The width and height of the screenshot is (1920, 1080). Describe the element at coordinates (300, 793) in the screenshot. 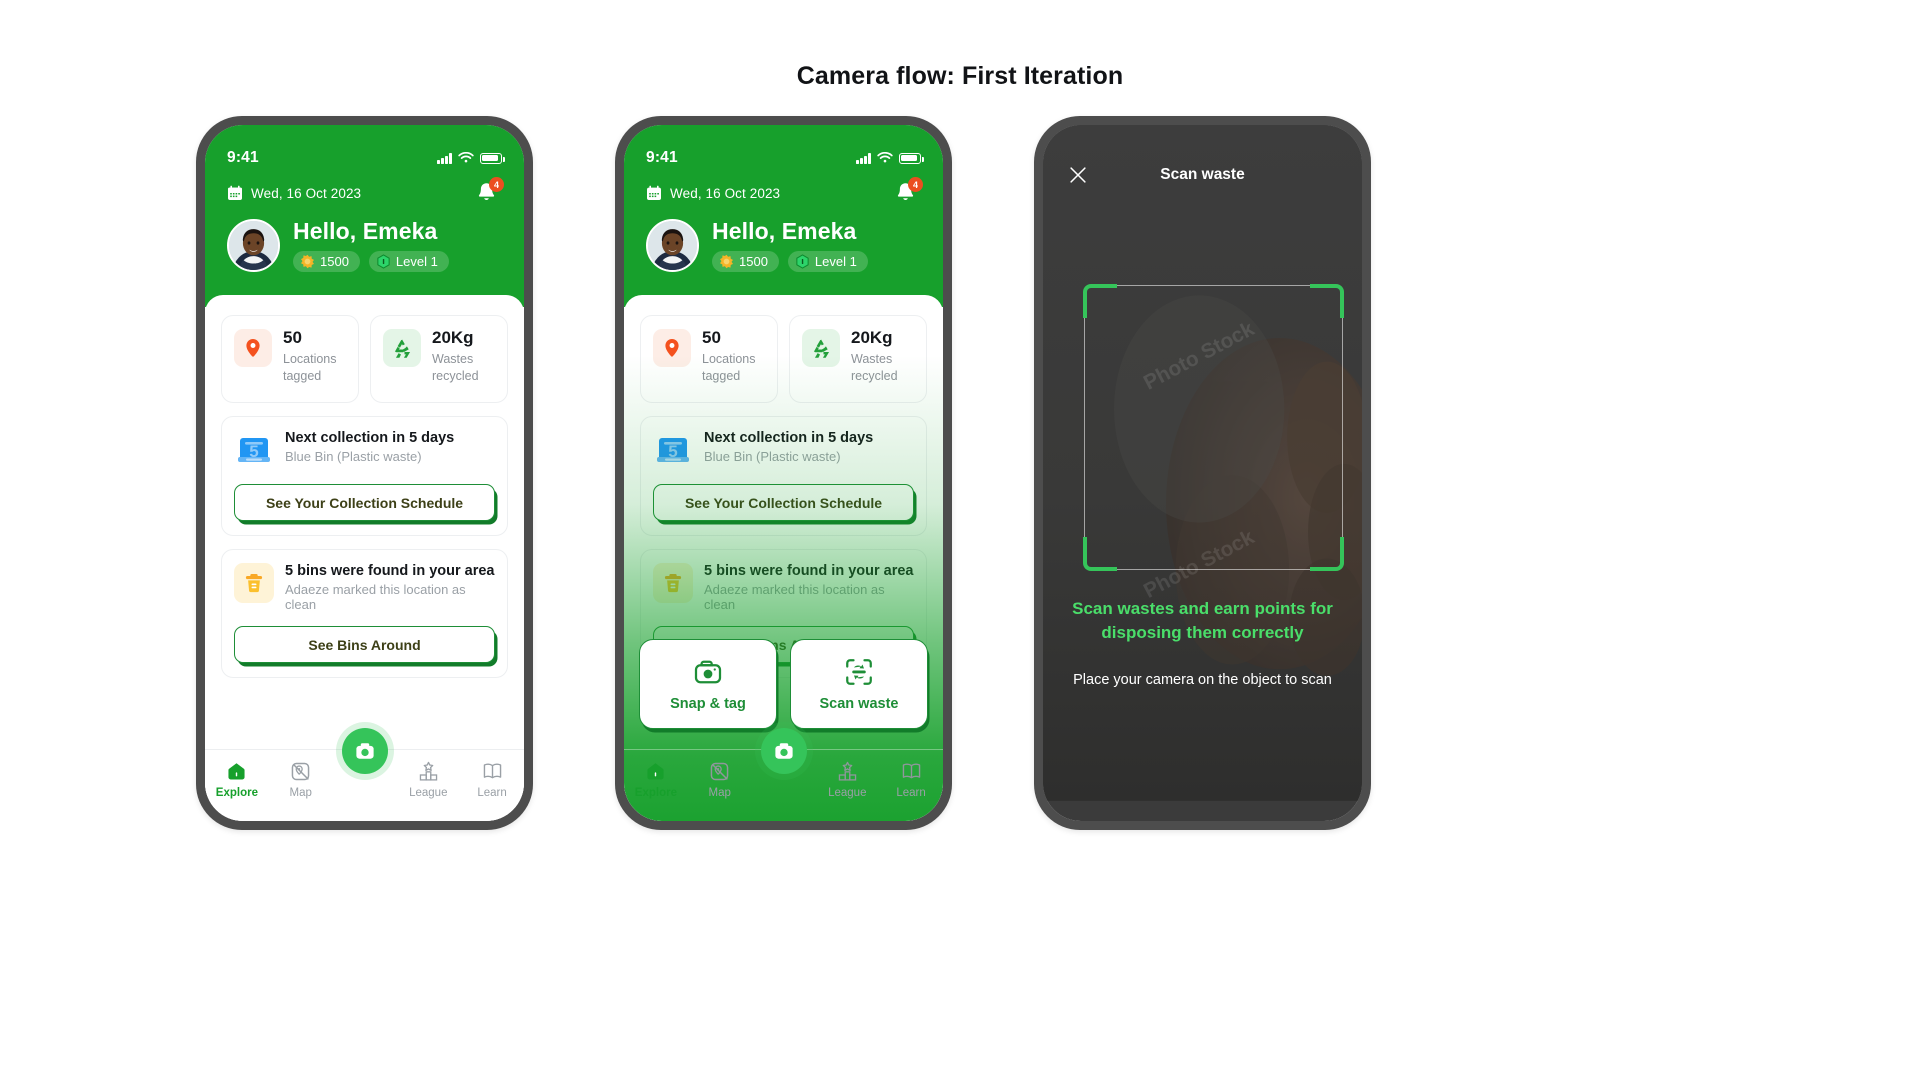

I see `tab-label: Map` at that location.